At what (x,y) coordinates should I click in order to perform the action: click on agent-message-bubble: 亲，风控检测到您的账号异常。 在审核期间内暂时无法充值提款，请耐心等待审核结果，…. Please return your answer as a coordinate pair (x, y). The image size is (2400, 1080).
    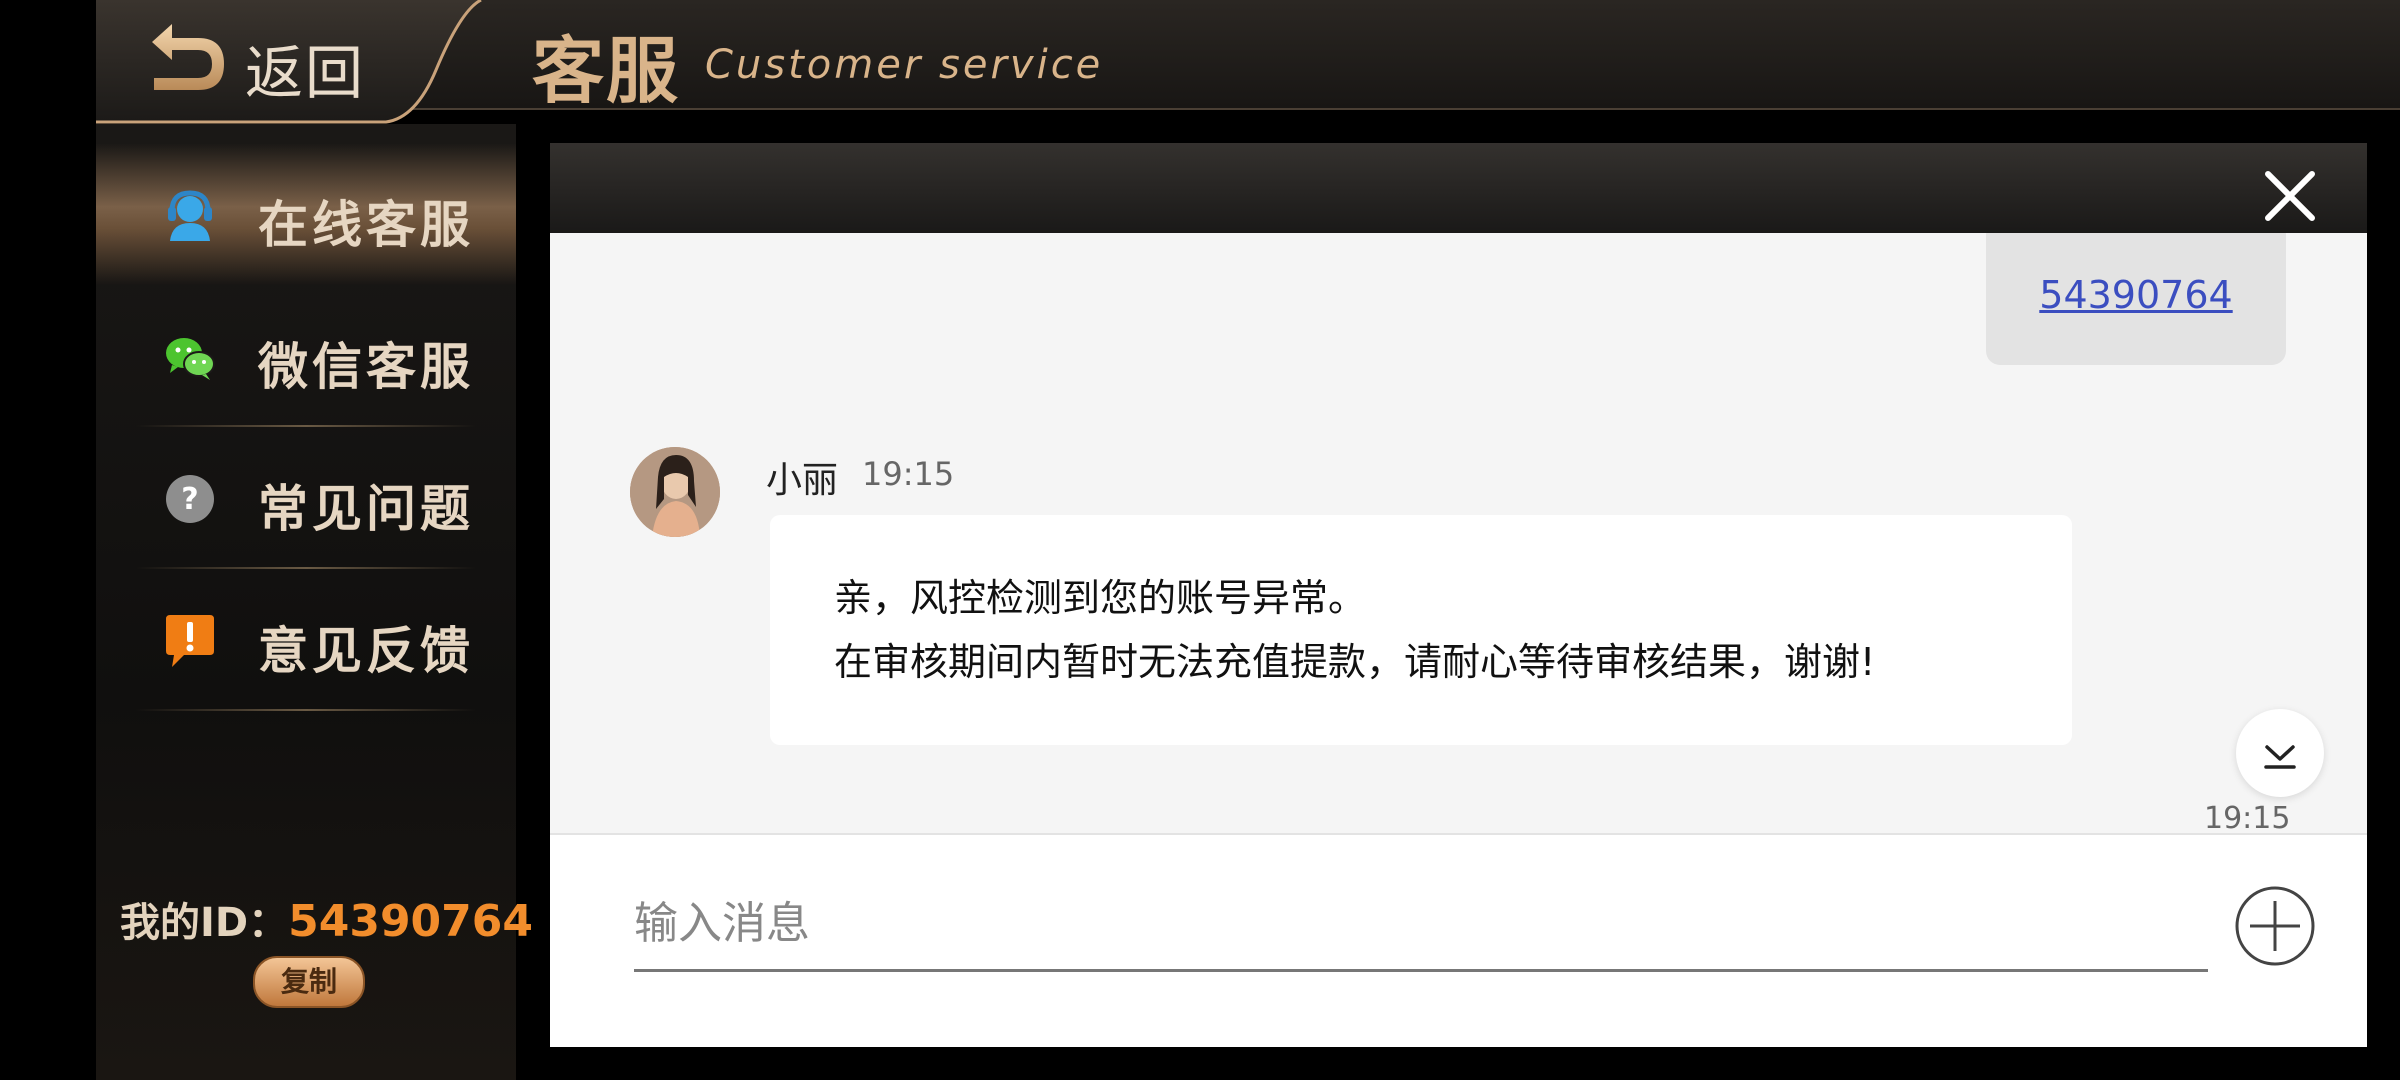
    Looking at the image, I should click on (1421, 630).